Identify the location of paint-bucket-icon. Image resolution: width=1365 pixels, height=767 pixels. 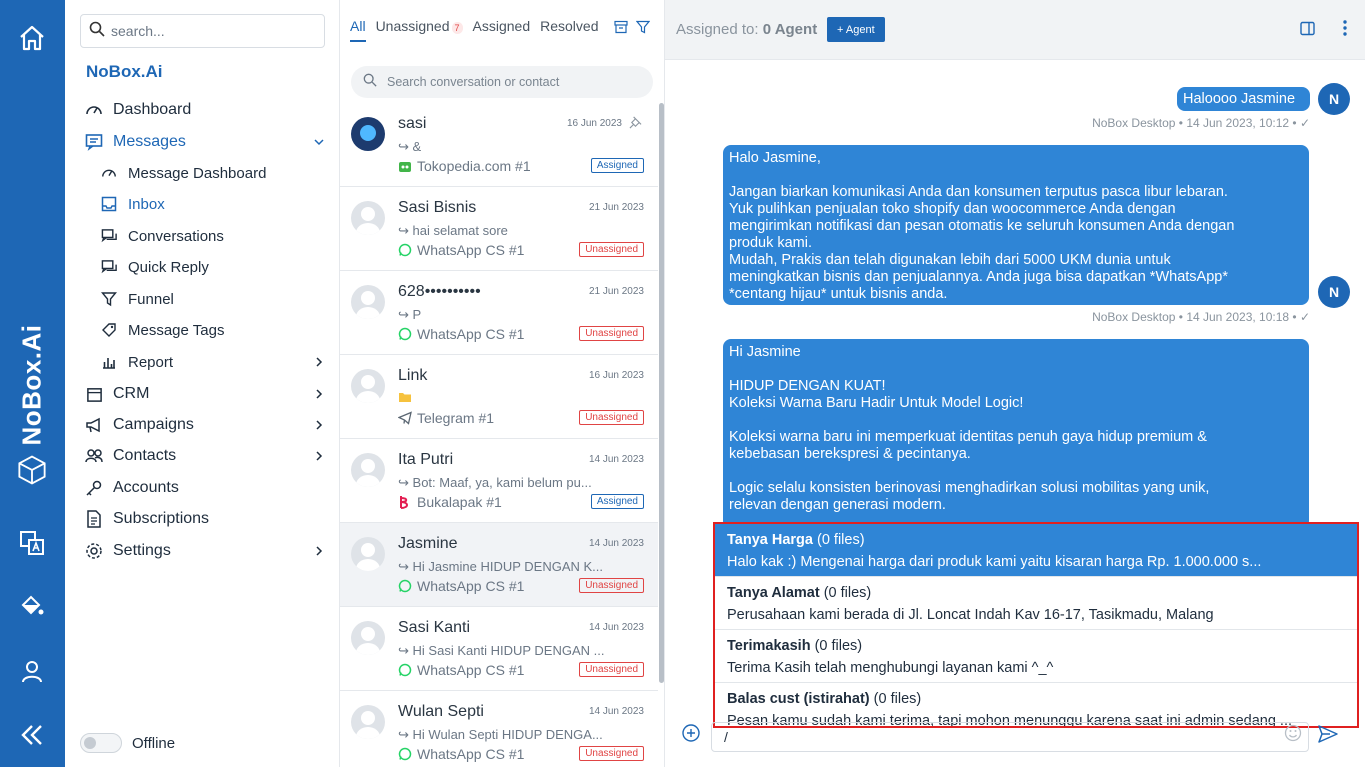
(32, 606).